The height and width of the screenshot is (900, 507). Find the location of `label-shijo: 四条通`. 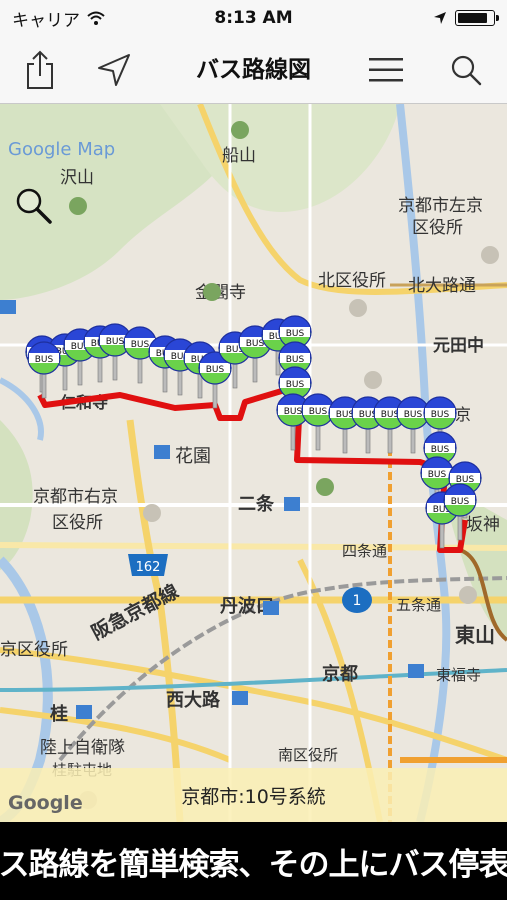

label-shijo: 四条通 is located at coordinates (364, 551).